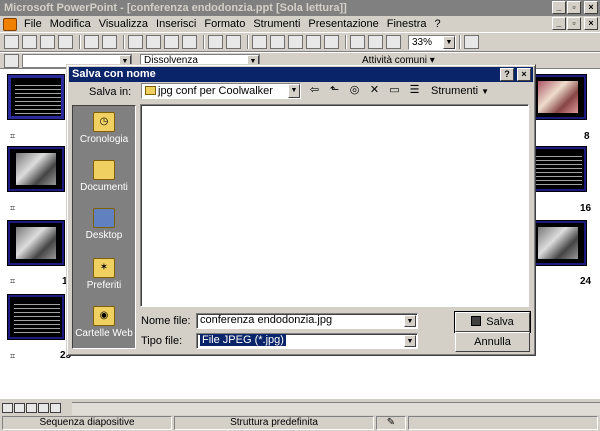  Describe the element at coordinates (574, 7) in the screenshot. I see `maximize-button: ▫` at that location.